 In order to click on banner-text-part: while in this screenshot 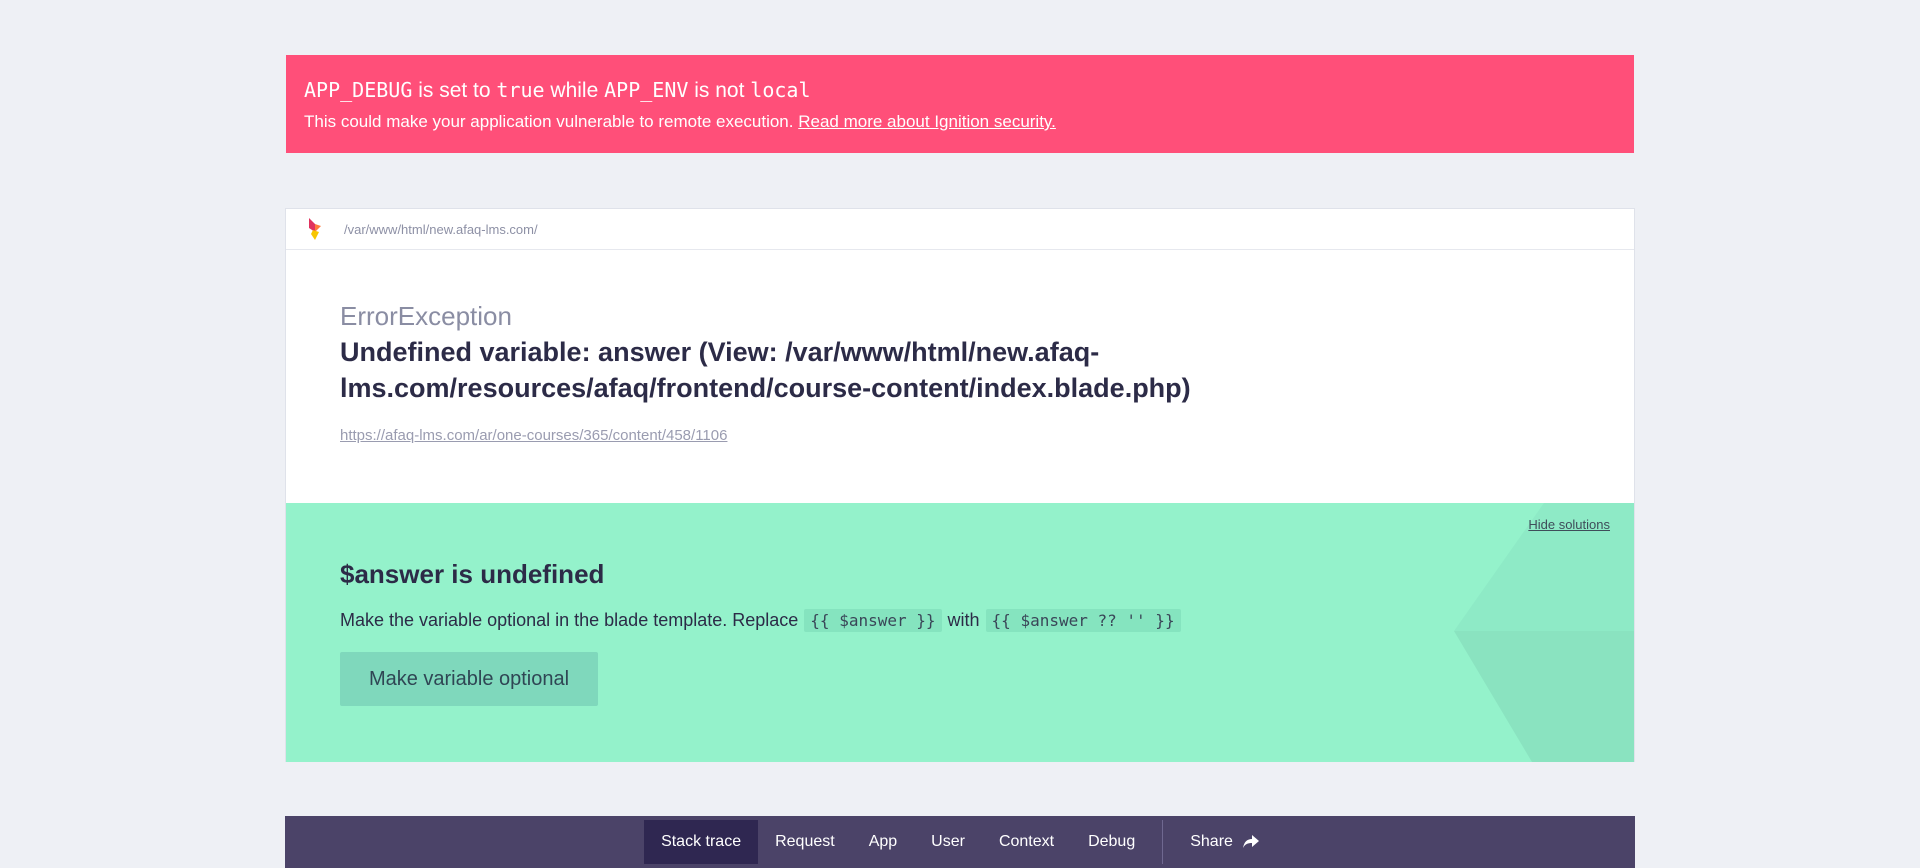, I will do `click(574, 90)`.